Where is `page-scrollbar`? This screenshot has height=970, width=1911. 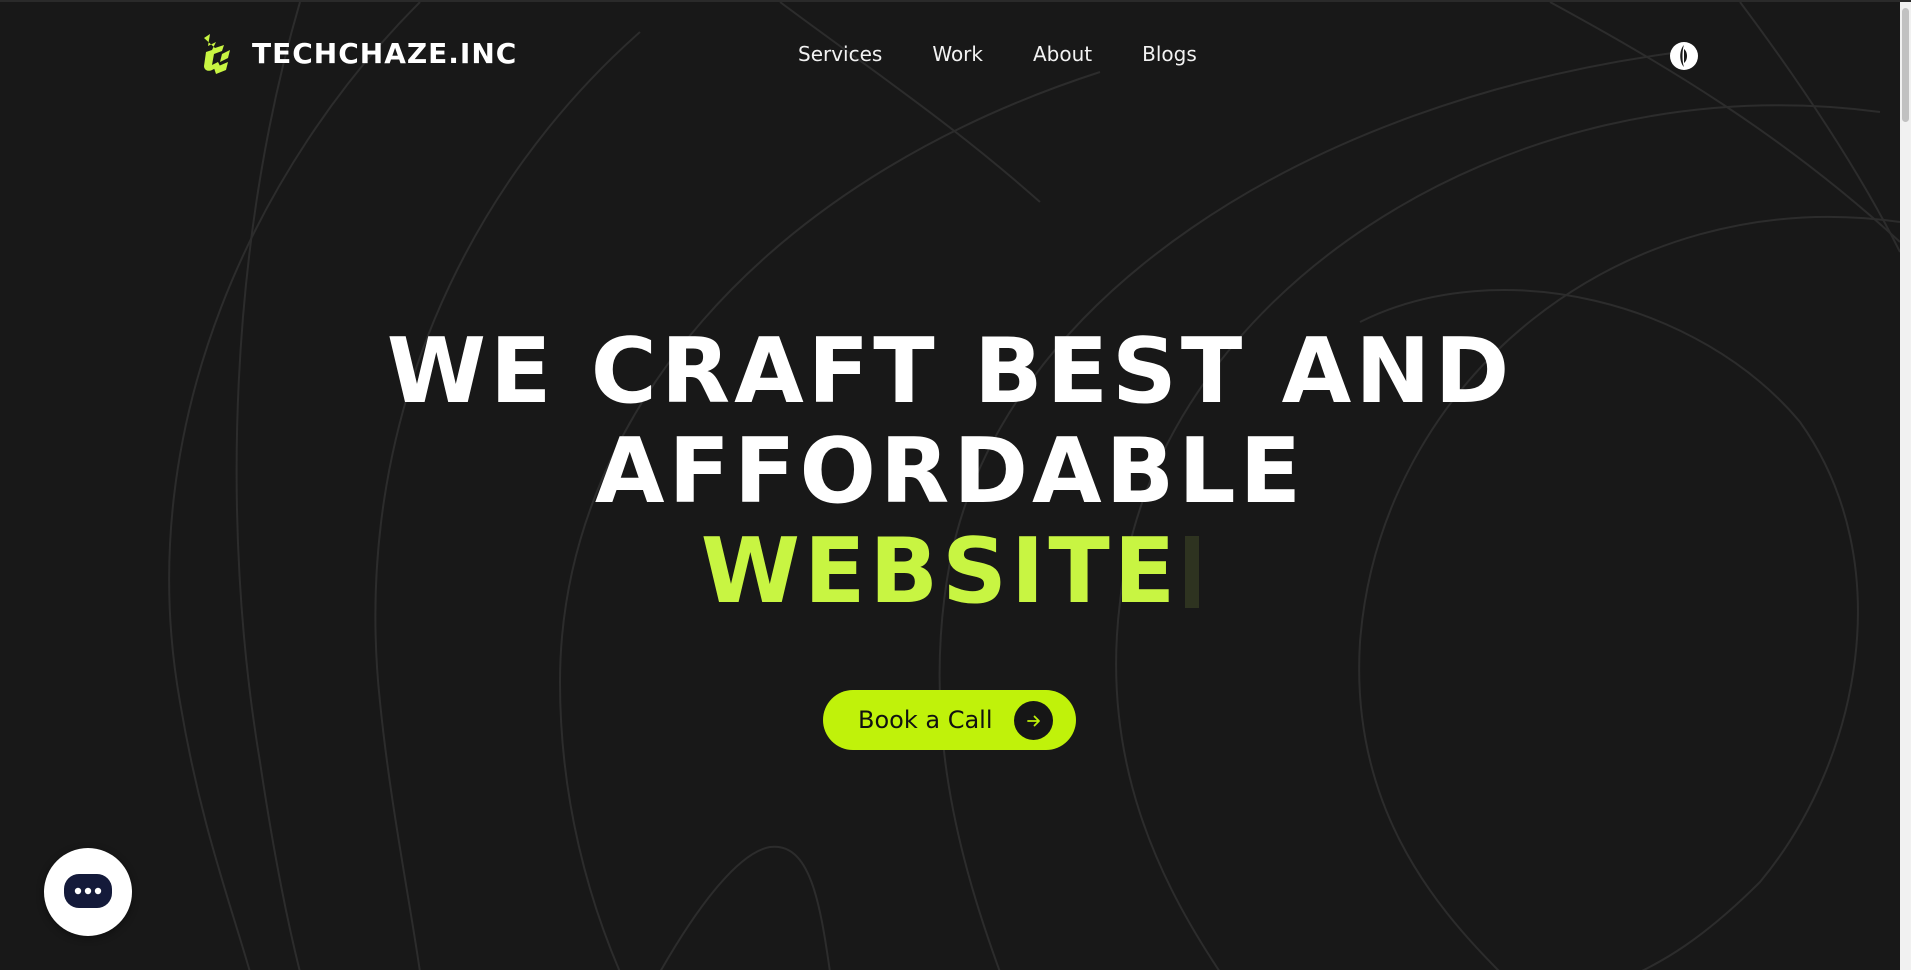 page-scrollbar is located at coordinates (1905, 486).